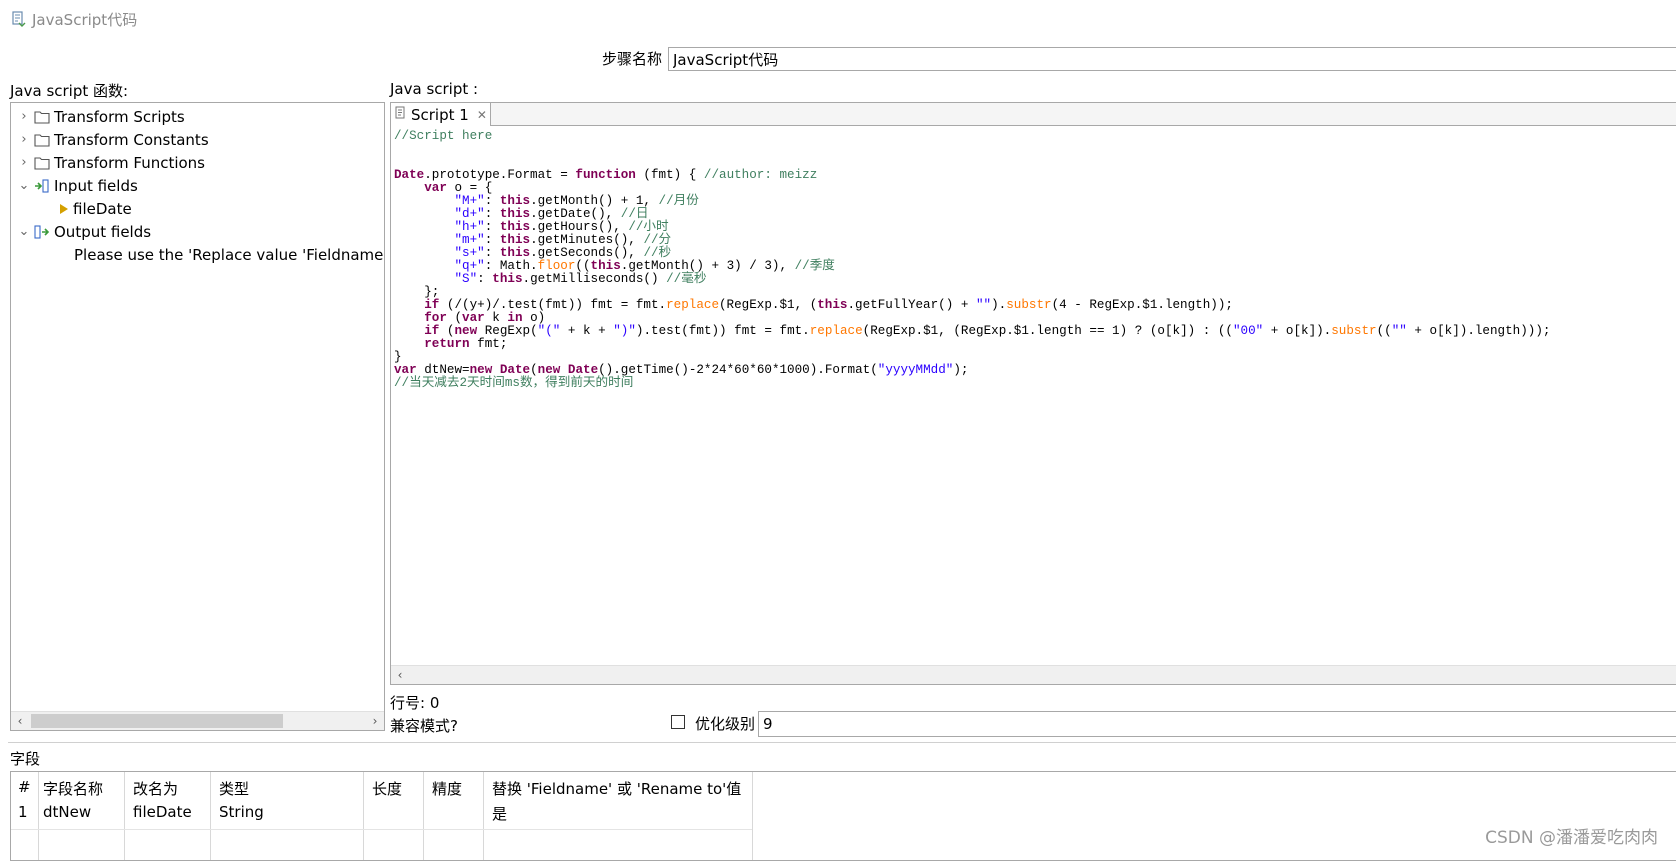 The image size is (1676, 861). I want to click on tree-item-label: Transform Functions, so click(129, 162).